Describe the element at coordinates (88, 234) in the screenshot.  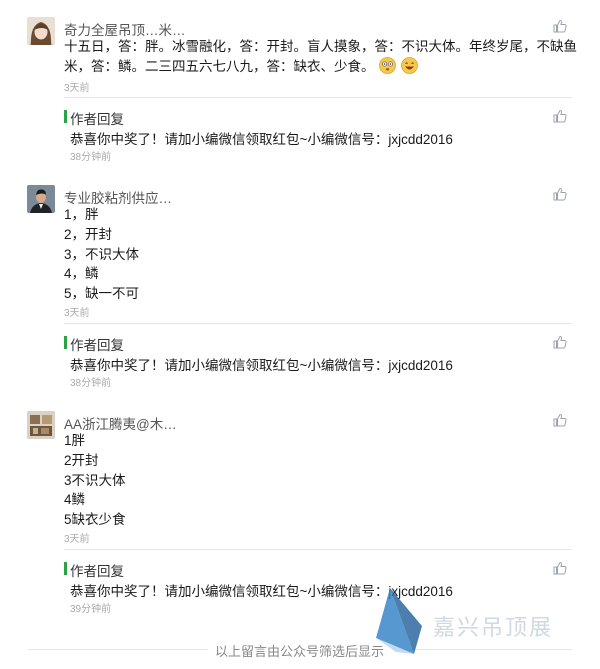
I see `comment-line: 2，开封` at that location.